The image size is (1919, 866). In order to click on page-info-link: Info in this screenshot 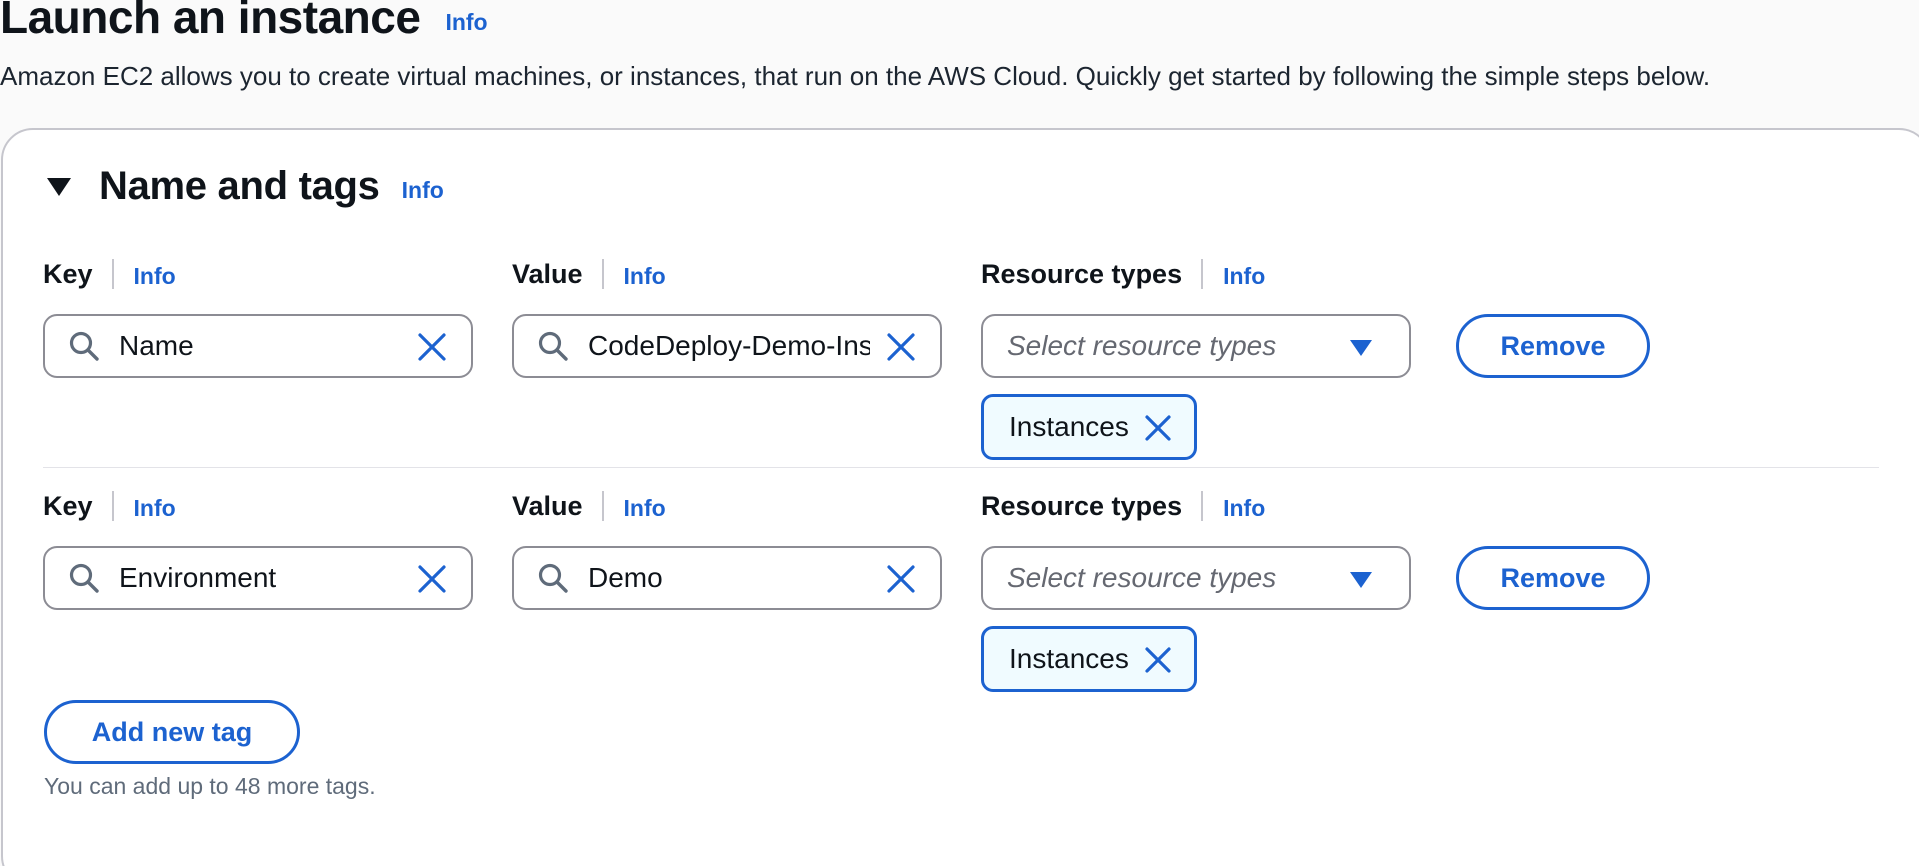, I will do `click(466, 22)`.